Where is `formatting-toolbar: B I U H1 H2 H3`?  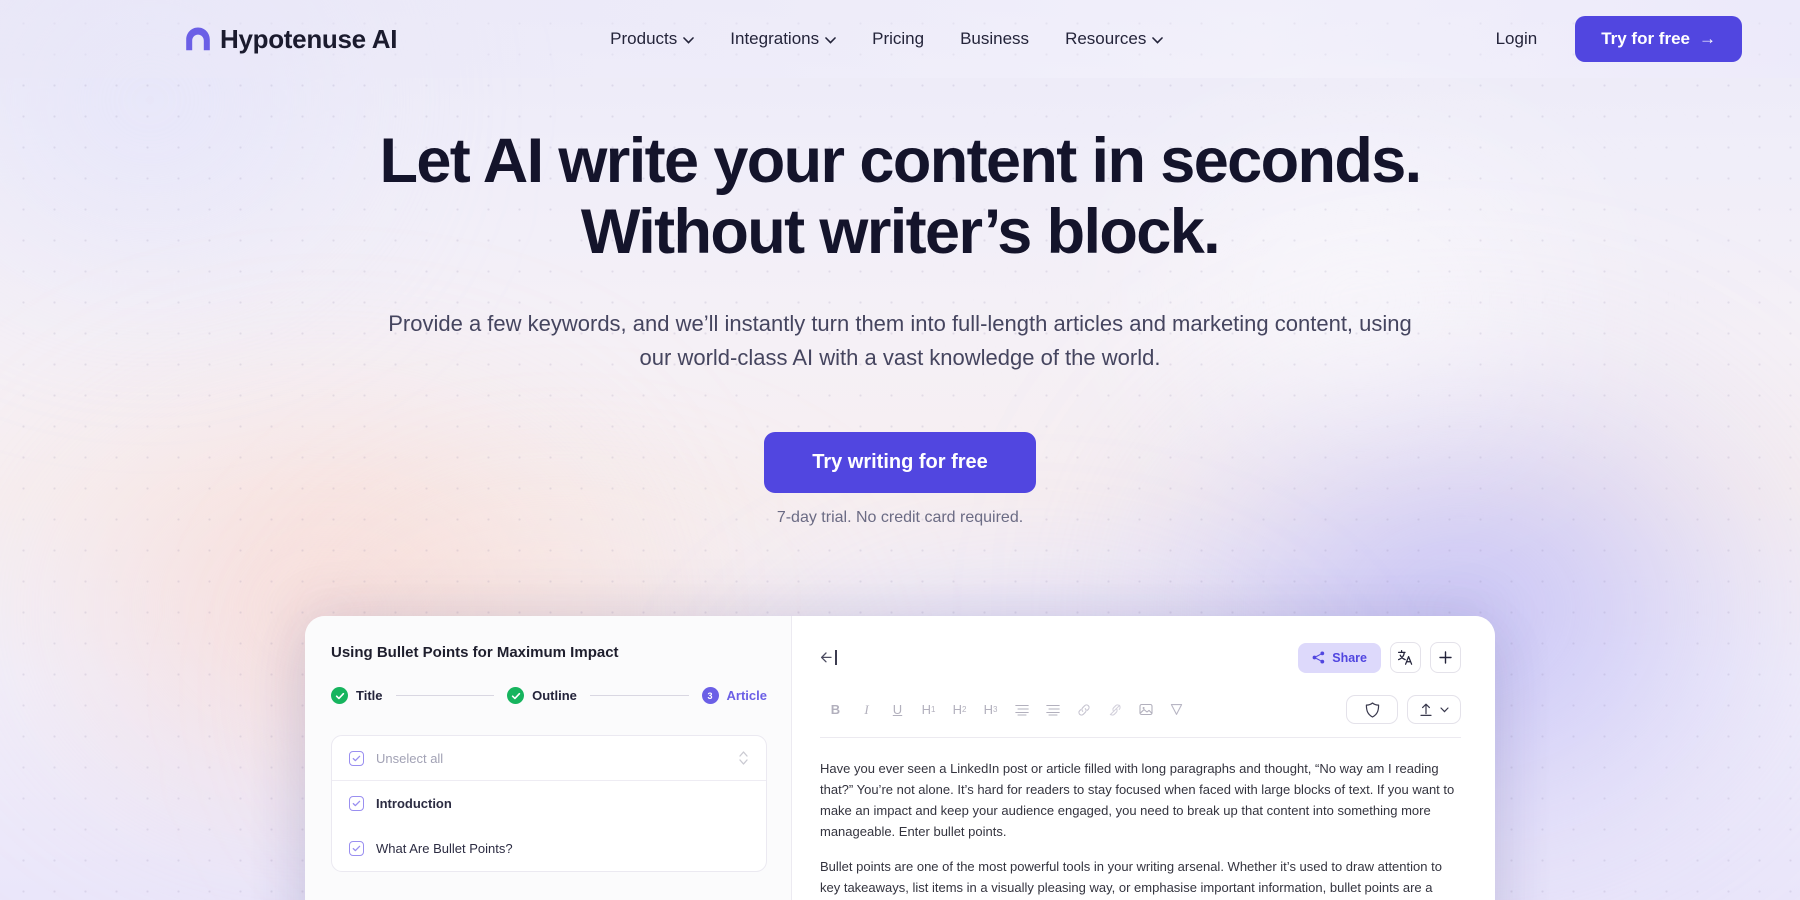 formatting-toolbar: B I U H1 H2 H3 is located at coordinates (1140, 716).